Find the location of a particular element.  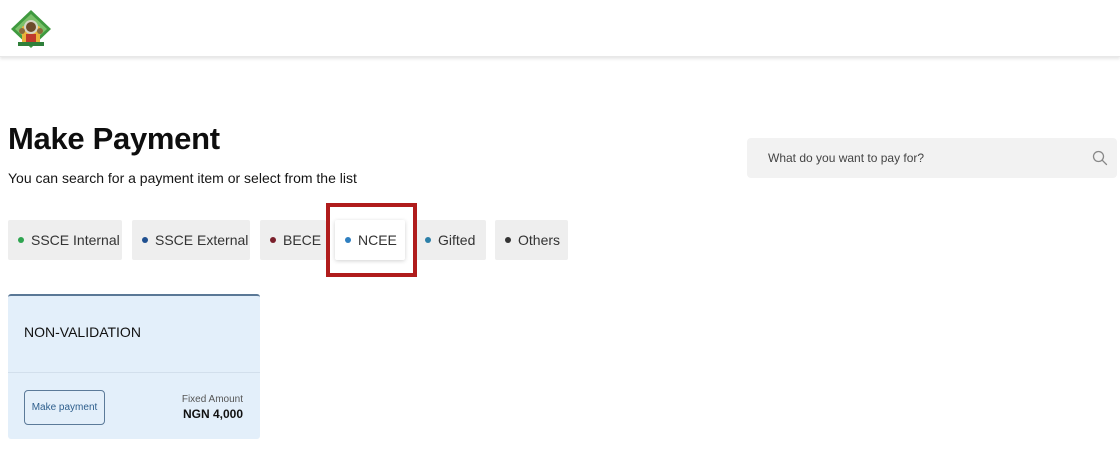

tab-ssce-internal: SSCE Internal is located at coordinates (65, 240).